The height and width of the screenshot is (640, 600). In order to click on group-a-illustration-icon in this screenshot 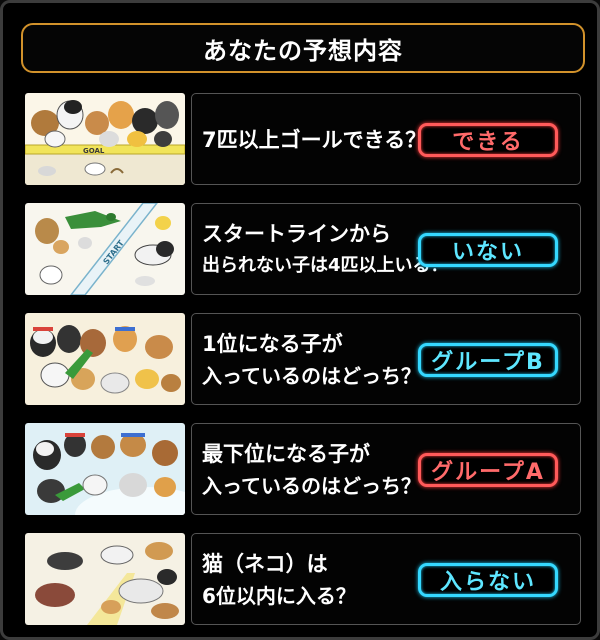, I will do `click(105, 469)`.